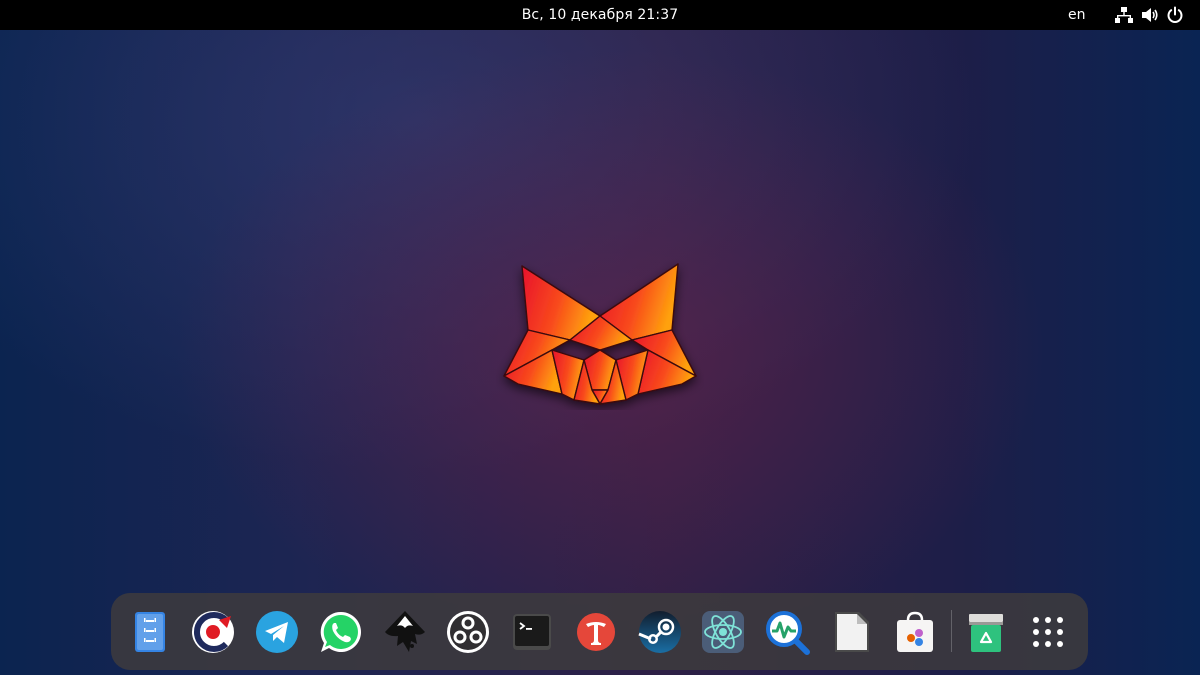 The height and width of the screenshot is (675, 1200). I want to click on atom-icon, so click(723, 632).